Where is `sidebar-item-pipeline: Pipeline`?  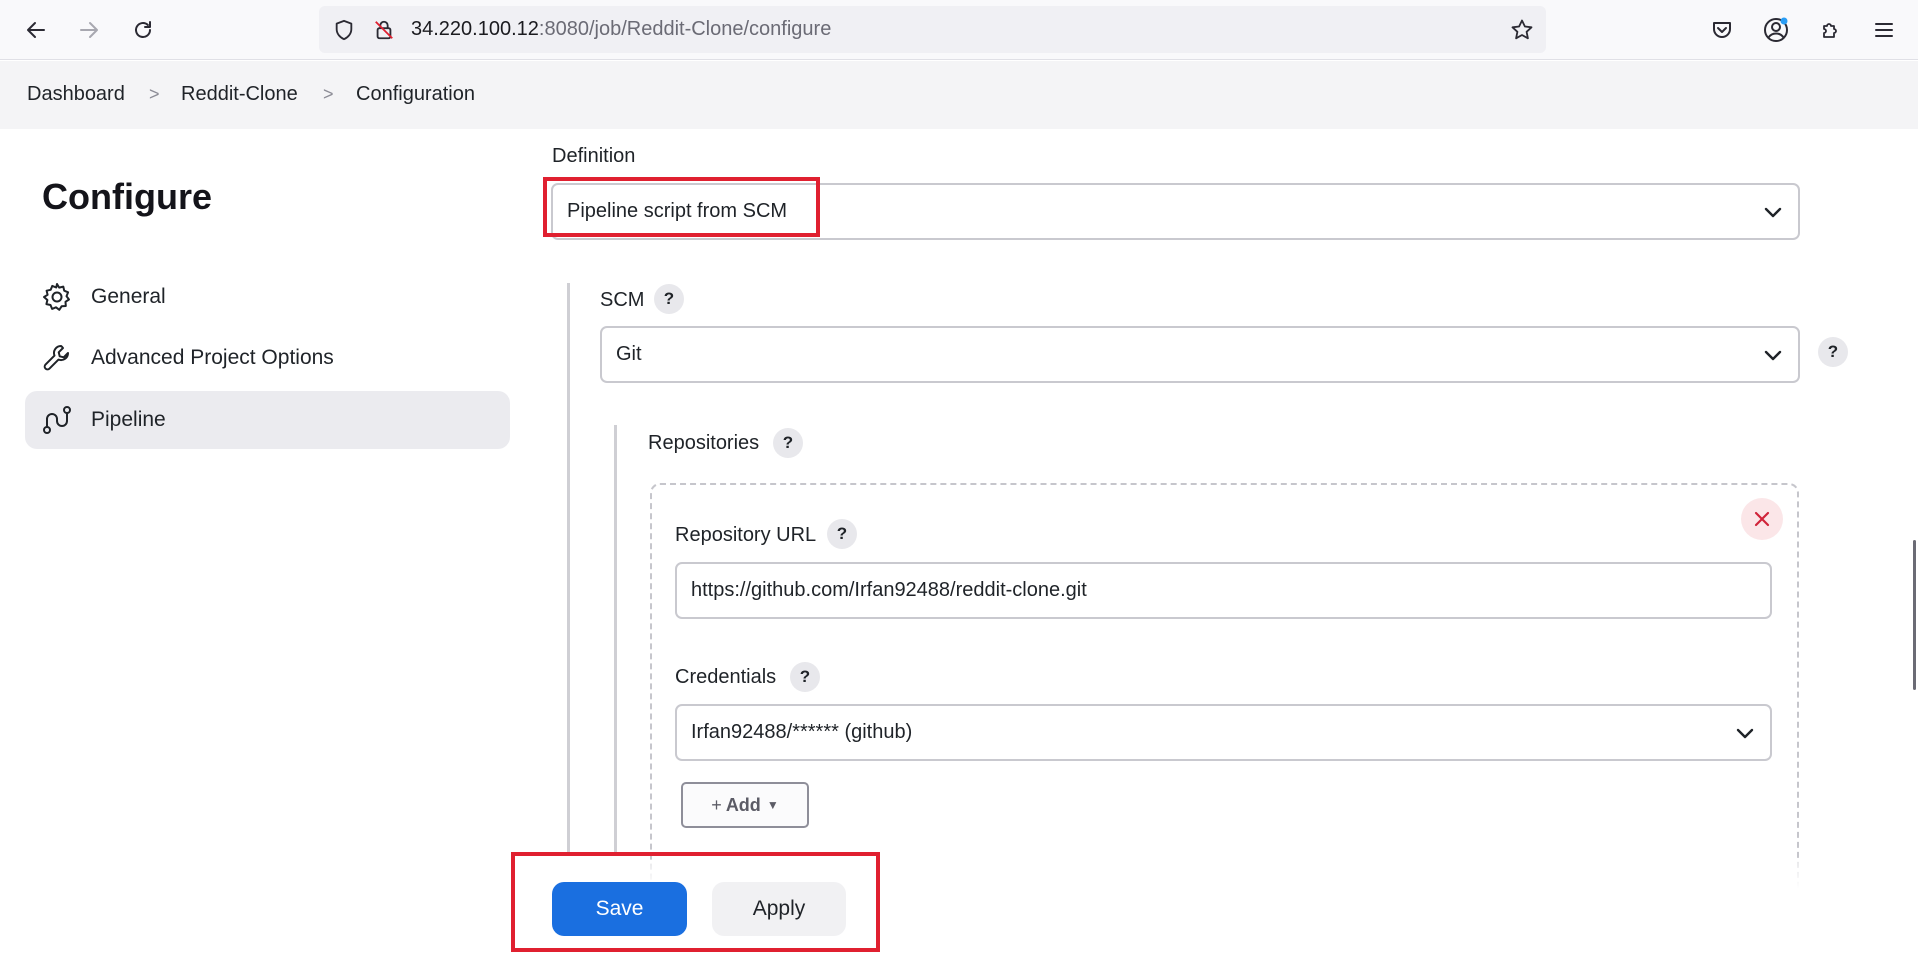 sidebar-item-pipeline: Pipeline is located at coordinates (267, 420).